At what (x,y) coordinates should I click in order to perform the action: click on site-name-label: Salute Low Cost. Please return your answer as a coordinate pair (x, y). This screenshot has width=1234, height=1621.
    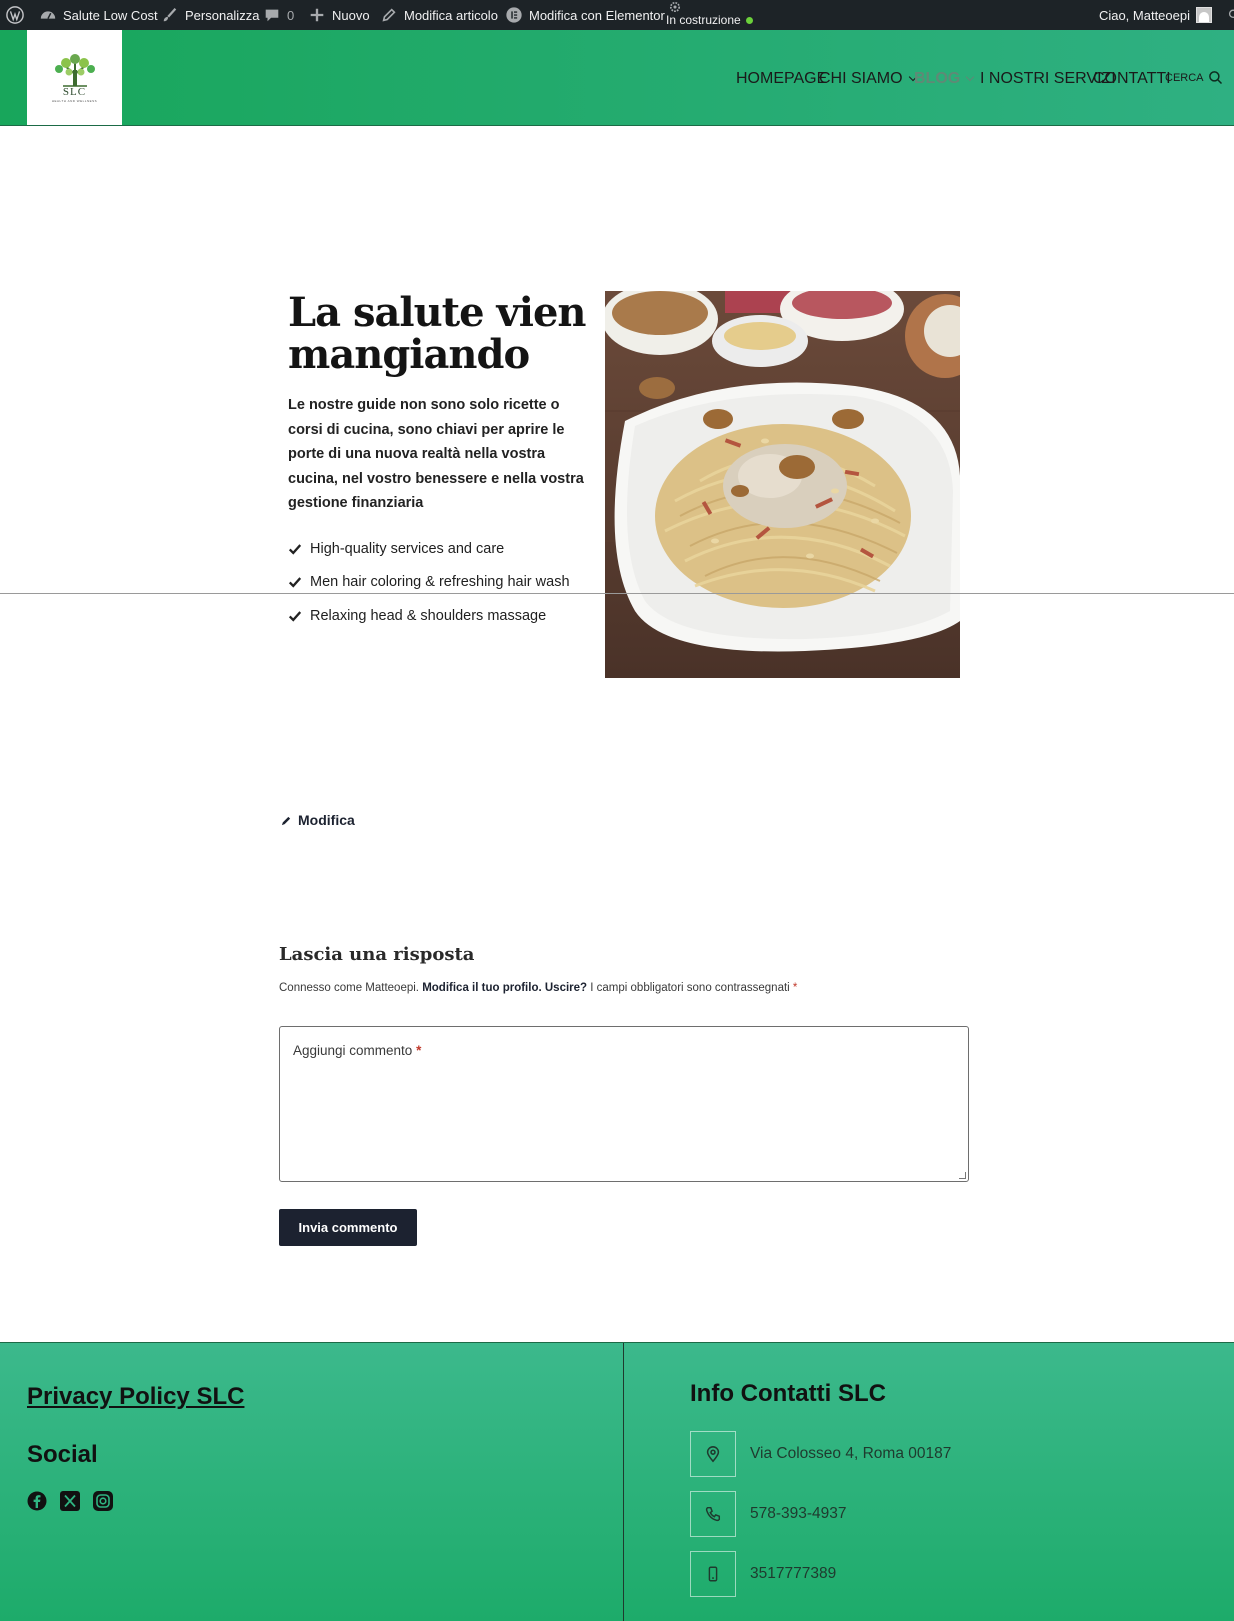
    Looking at the image, I should click on (110, 15).